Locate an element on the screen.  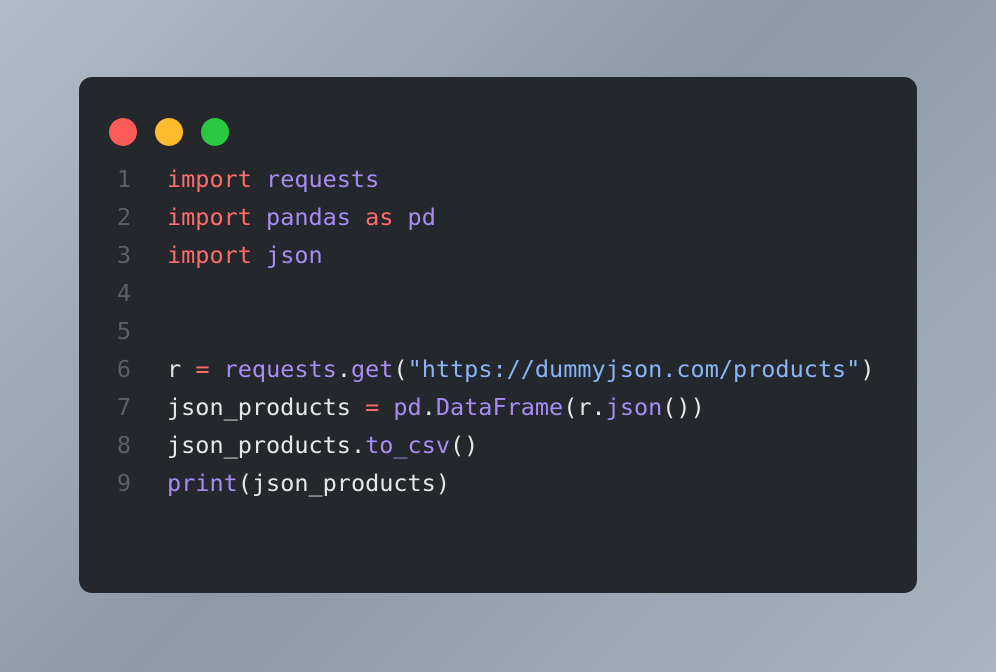
code-token: print is located at coordinates (202, 483).